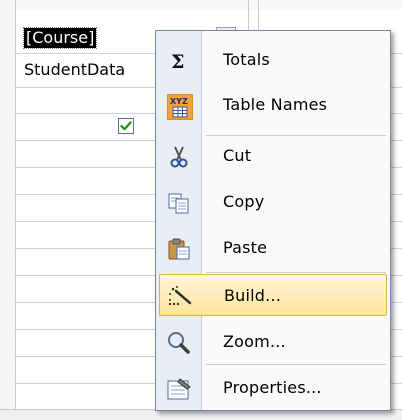  What do you see at coordinates (179, 249) in the screenshot?
I see `paste-icon` at bounding box center [179, 249].